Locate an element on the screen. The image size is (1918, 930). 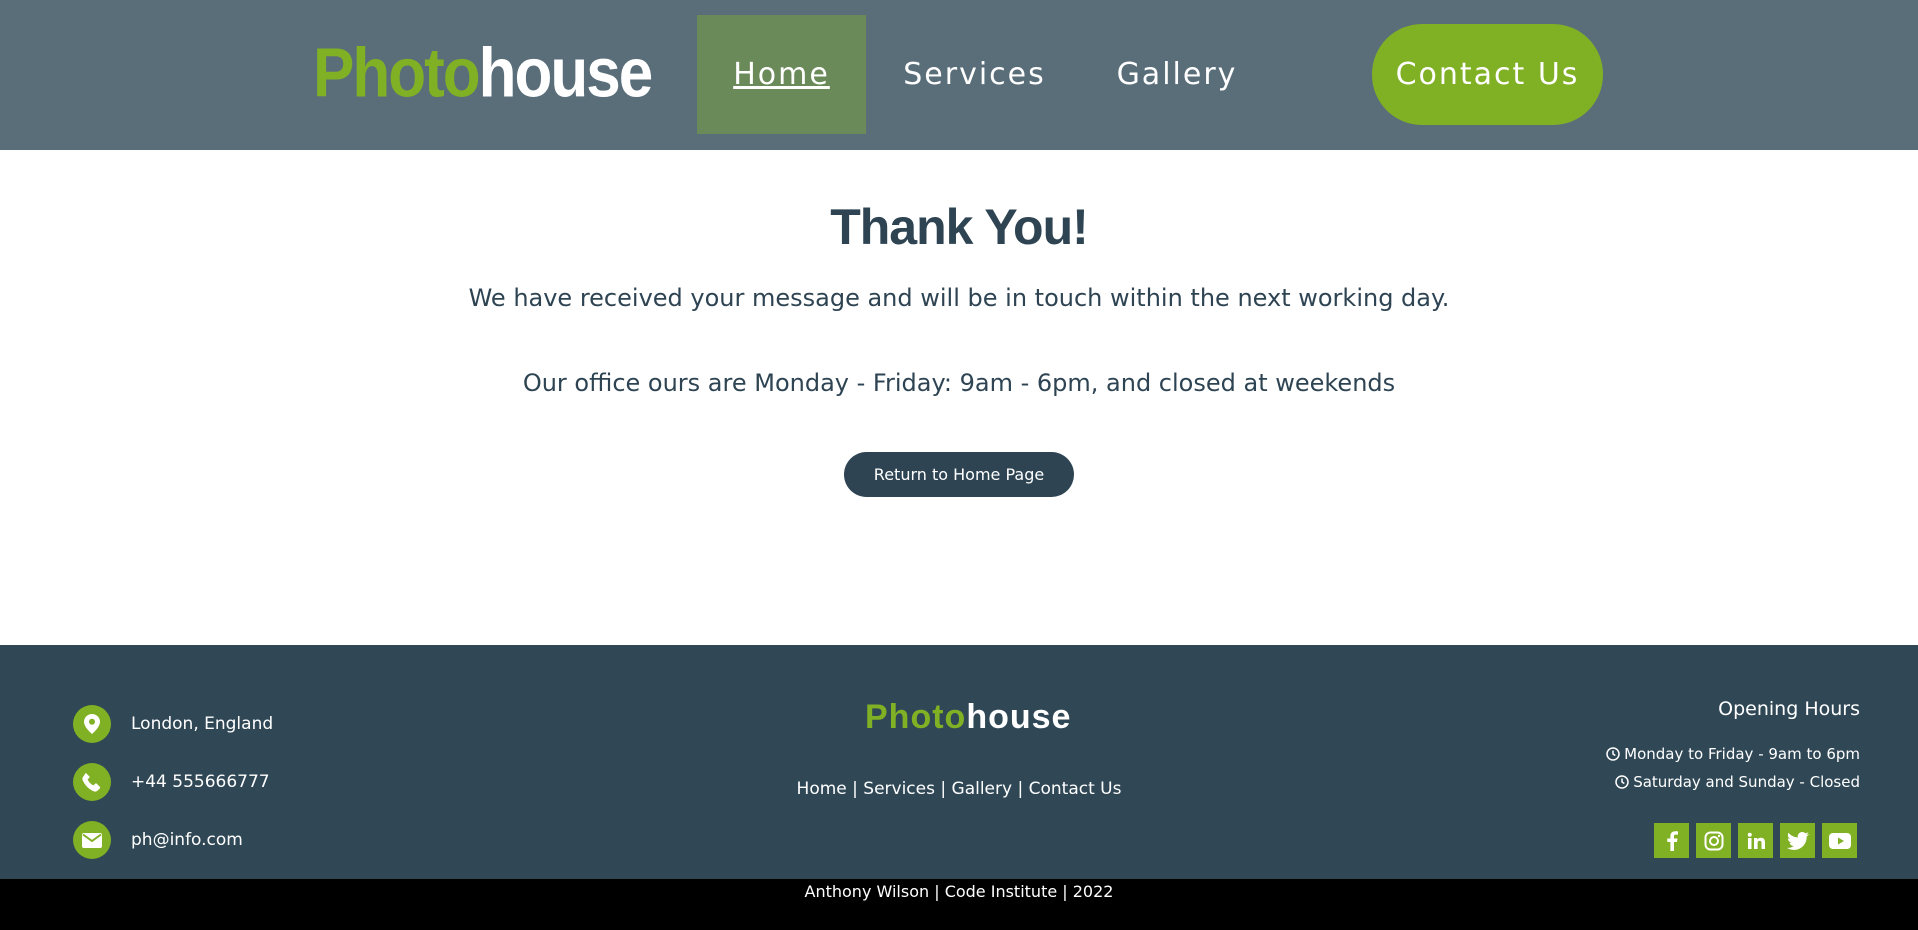
footer-link-services: Services is located at coordinates (899, 789).